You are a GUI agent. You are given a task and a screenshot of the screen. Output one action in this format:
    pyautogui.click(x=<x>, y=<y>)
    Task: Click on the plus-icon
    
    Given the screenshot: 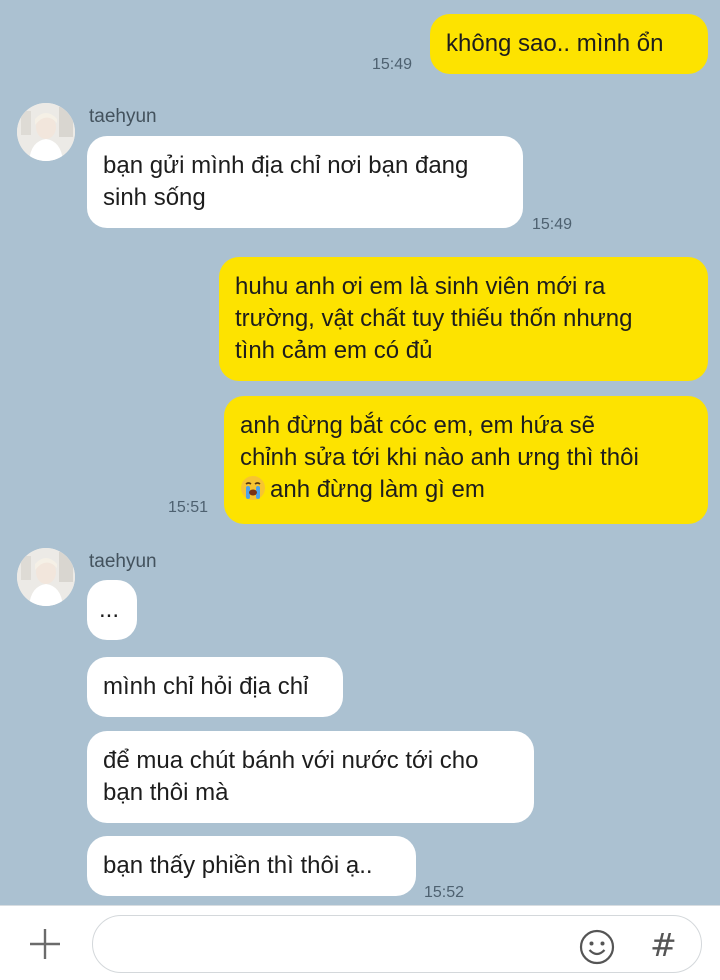 What is the action you would take?
    pyautogui.click(x=45, y=944)
    